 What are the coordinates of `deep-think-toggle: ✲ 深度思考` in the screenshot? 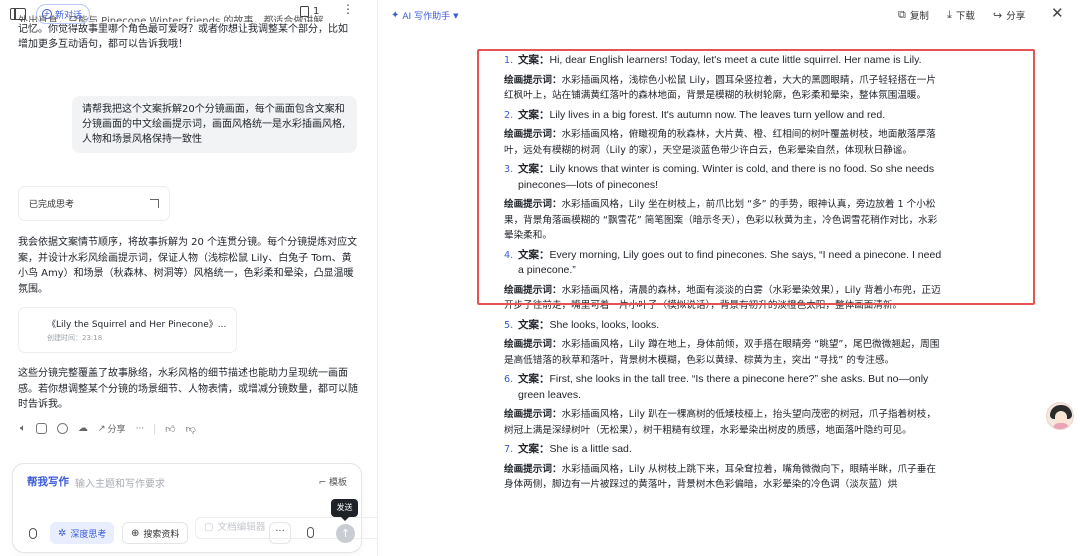 It's located at (82, 533).